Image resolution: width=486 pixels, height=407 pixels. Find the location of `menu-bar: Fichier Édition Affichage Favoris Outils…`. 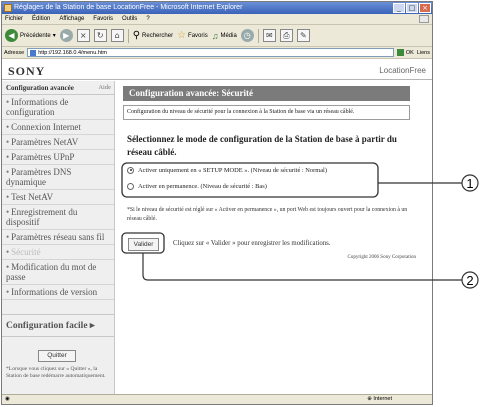

menu-bar: Fichier Édition Affichage Favoris Outils… is located at coordinates (217, 19).